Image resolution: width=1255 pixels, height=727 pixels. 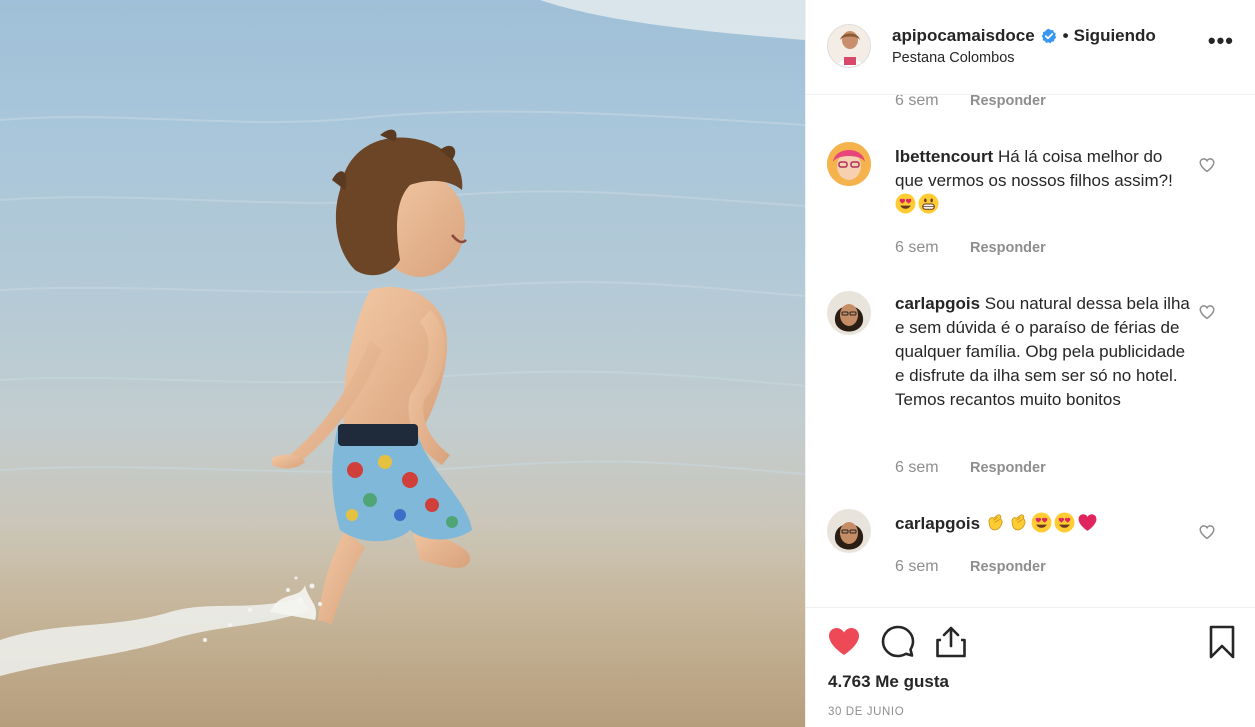 I want to click on post-location: Pestana Colombos, so click(x=953, y=58).